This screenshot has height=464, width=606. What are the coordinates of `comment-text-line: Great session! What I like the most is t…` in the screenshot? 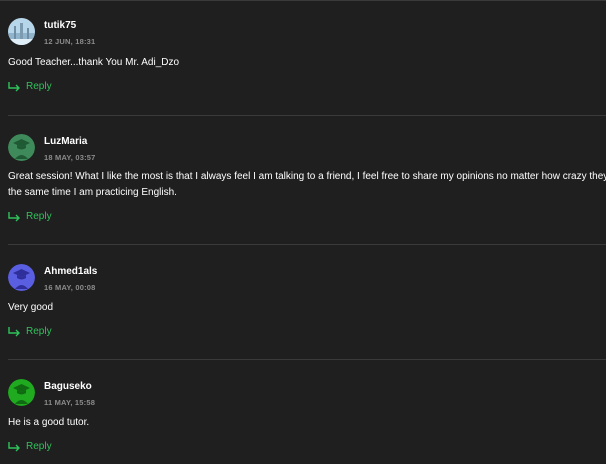 It's located at (307, 176).